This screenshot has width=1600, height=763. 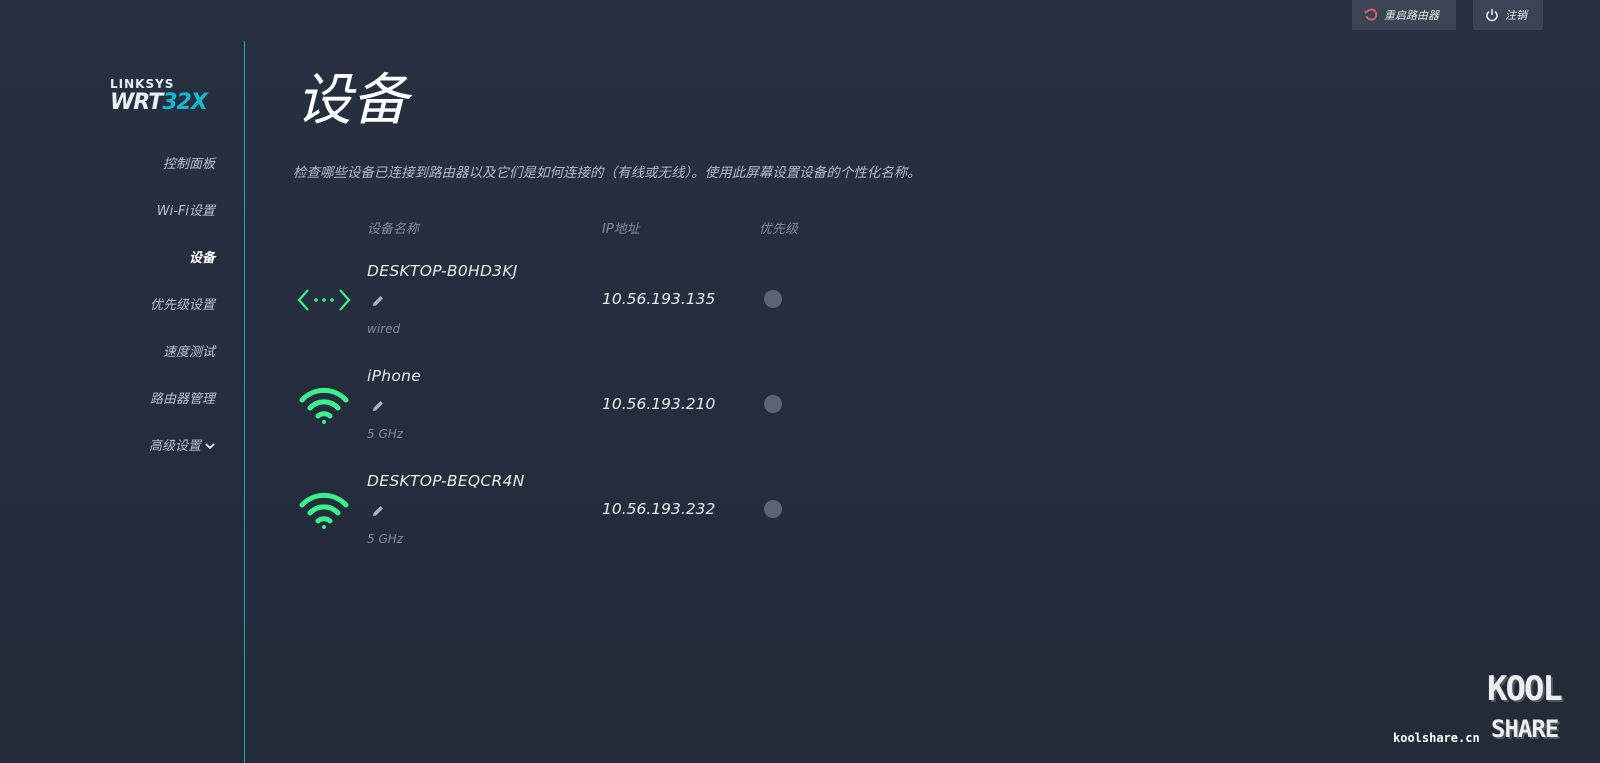 I want to click on reboot-router-label: 重启路由器, so click(x=1411, y=15).